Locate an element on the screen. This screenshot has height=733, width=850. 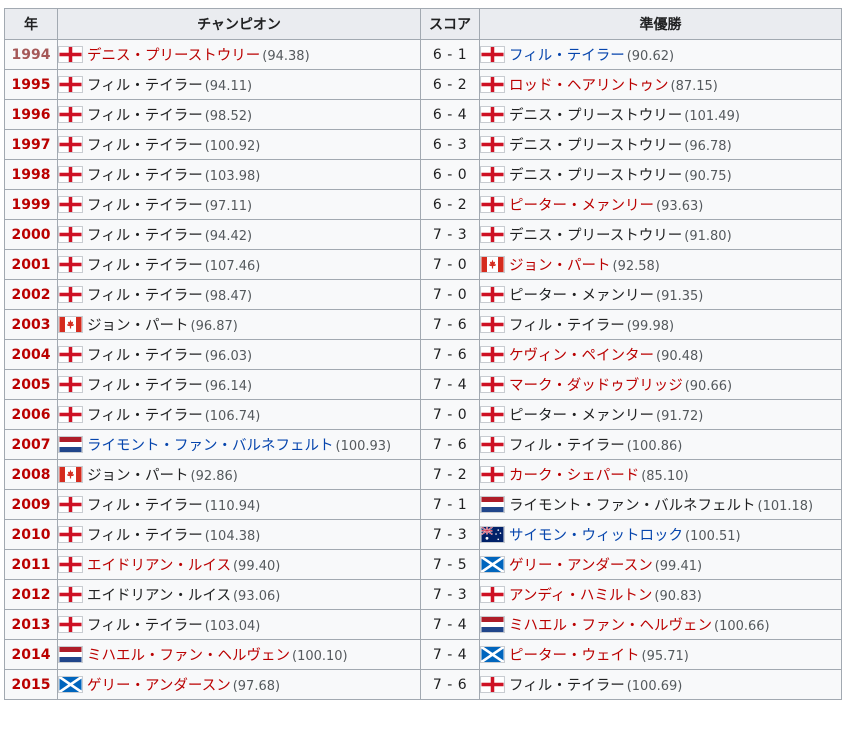
year-link: 2003 is located at coordinates (31, 325).